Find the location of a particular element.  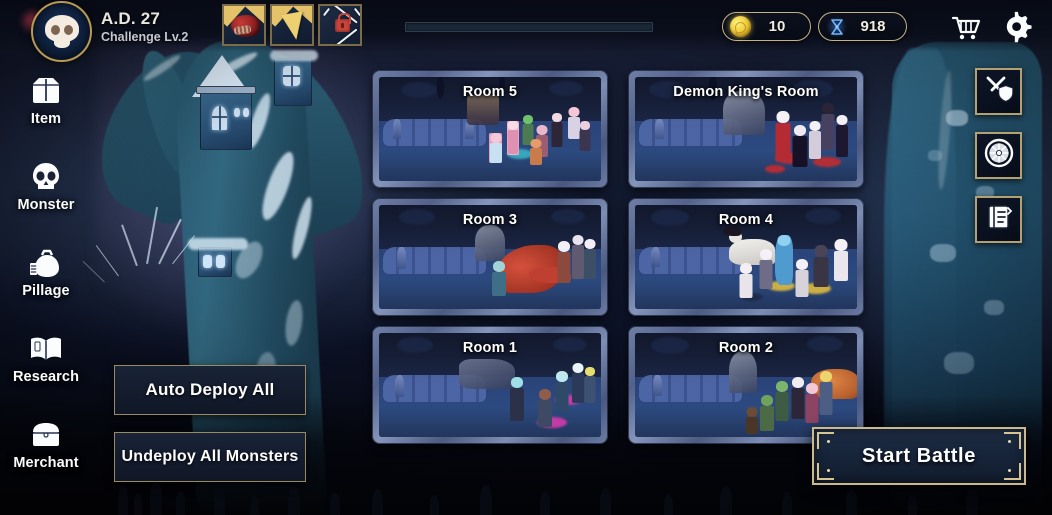

sidebar-item-label: Merchant is located at coordinates (46, 462).